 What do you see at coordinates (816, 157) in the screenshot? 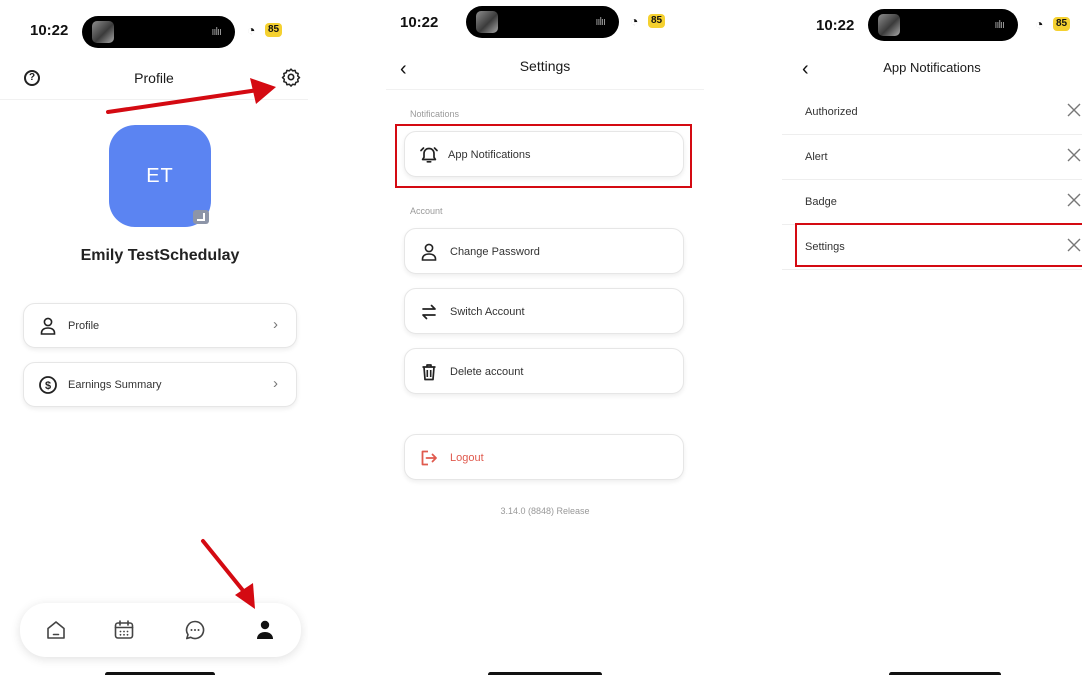
I see `permission-label: Alert` at bounding box center [816, 157].